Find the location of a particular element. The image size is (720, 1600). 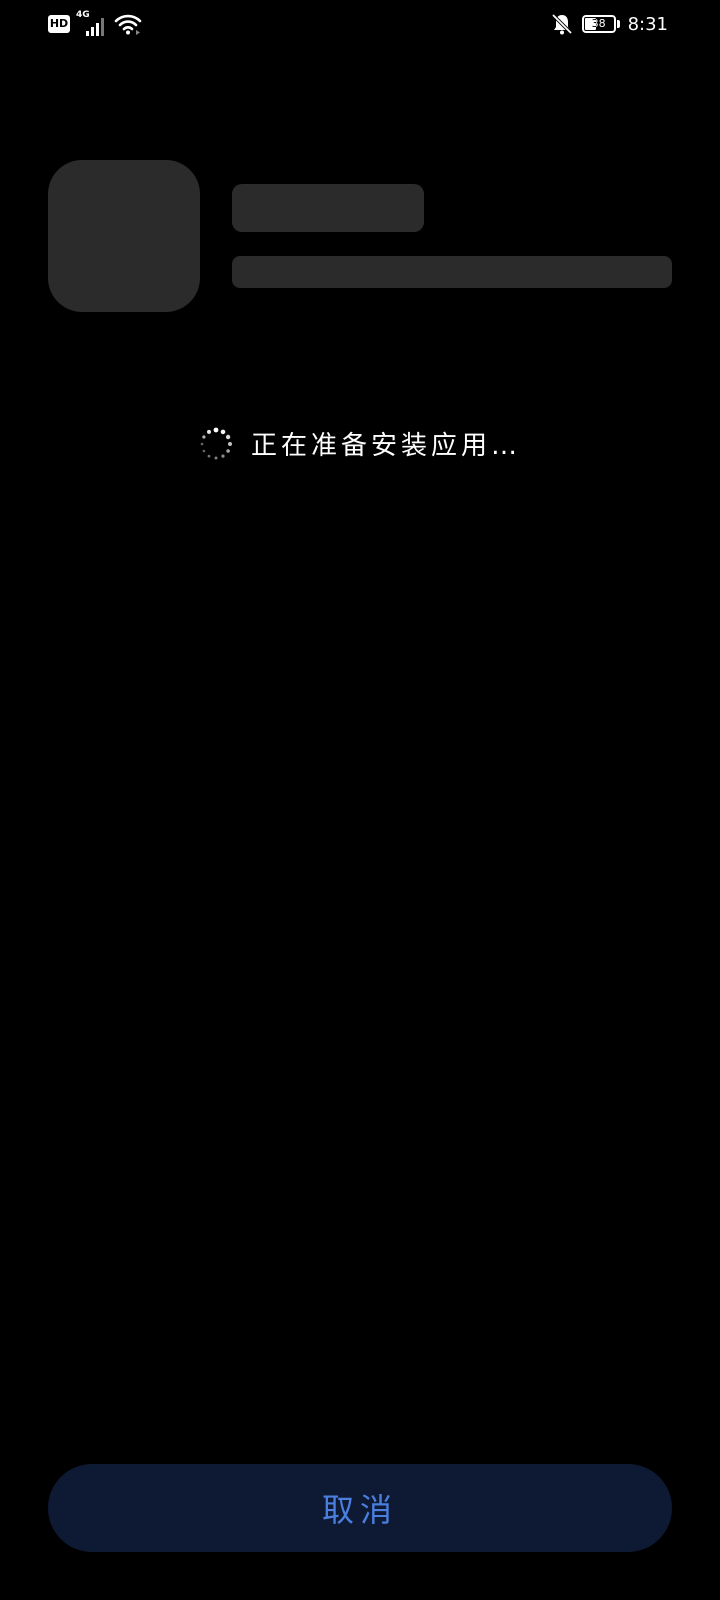

battery-cap is located at coordinates (618, 24).